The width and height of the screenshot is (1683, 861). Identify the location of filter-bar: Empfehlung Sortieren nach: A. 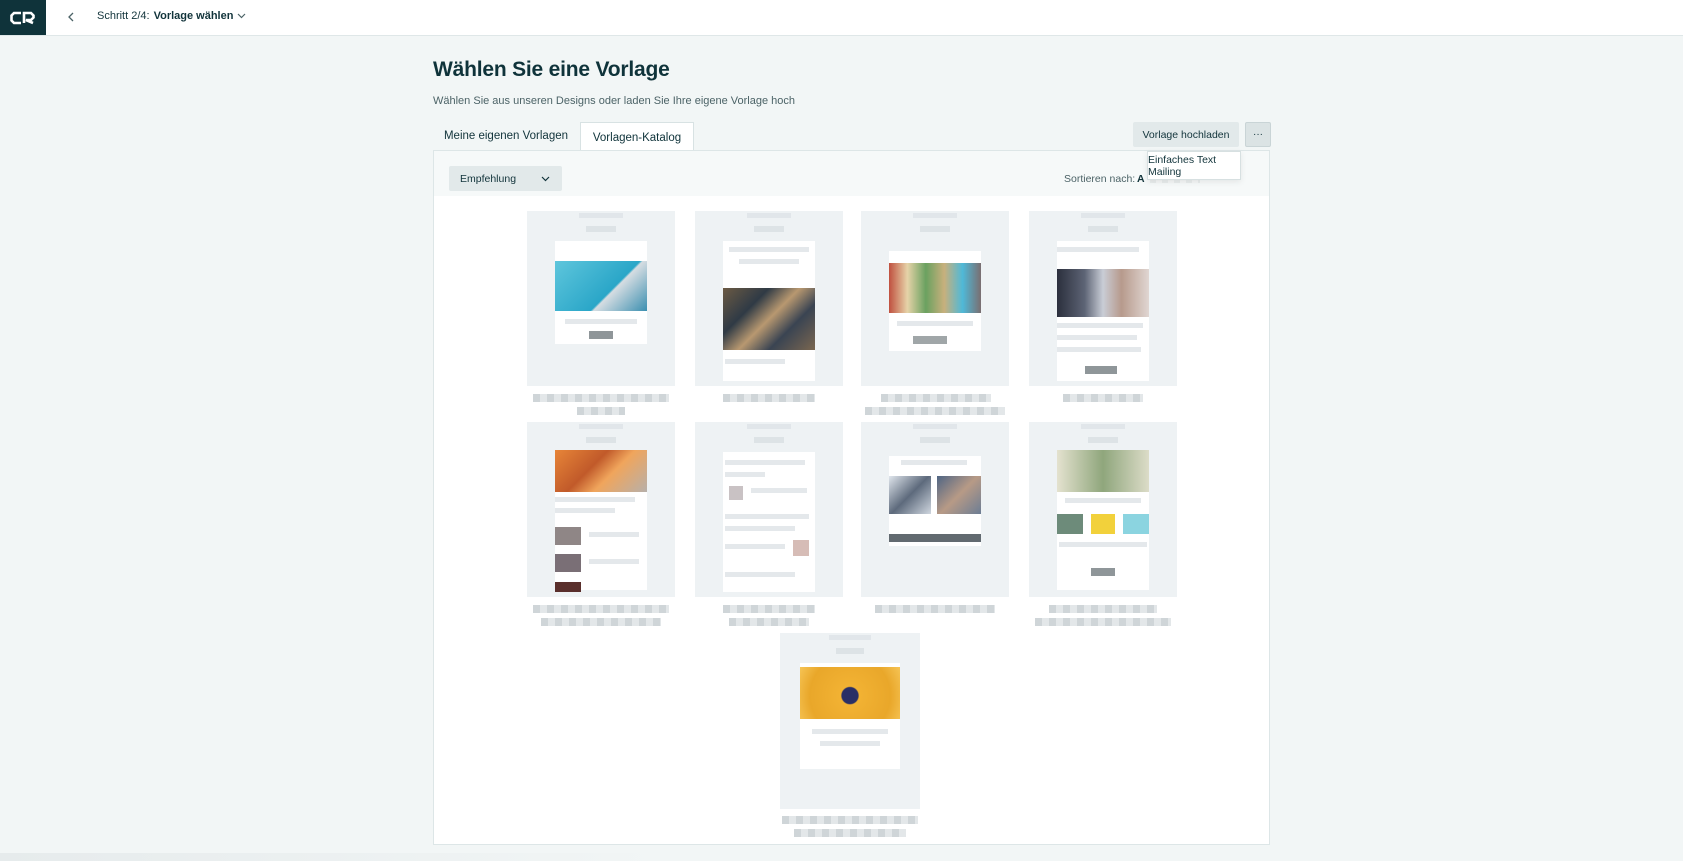
(851, 173).